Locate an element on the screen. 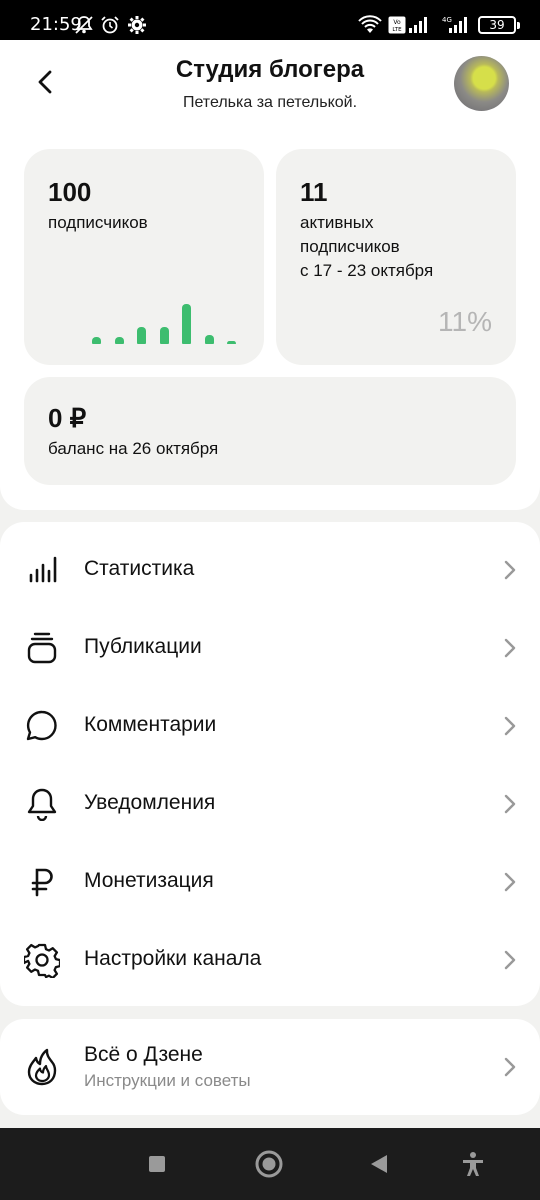 Image resolution: width=540 pixels, height=1200 pixels. svg-text: Vo is located at coordinates (397, 22).